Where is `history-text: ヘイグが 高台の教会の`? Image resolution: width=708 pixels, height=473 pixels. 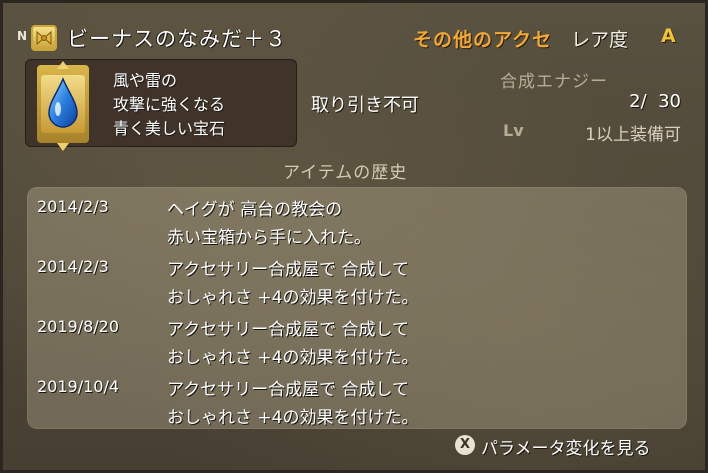
history-text: ヘイグが 高台の教会の is located at coordinates (255, 210).